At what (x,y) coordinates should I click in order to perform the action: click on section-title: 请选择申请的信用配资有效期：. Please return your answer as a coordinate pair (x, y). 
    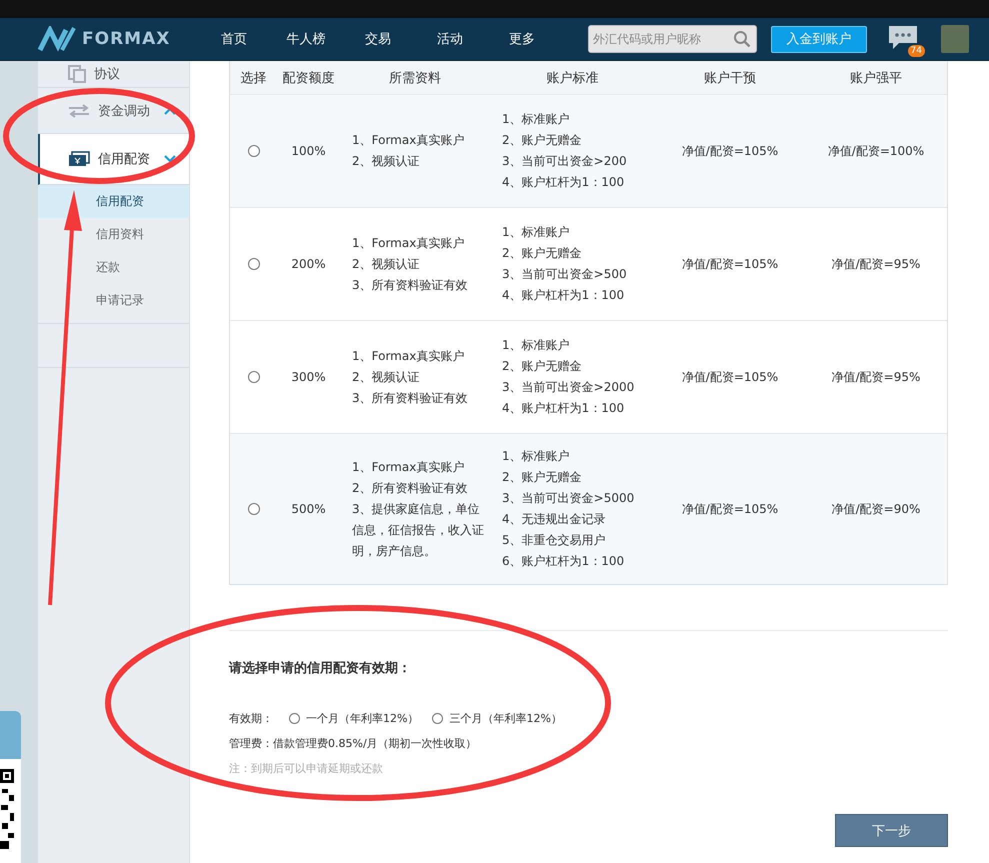
    Looking at the image, I should click on (320, 668).